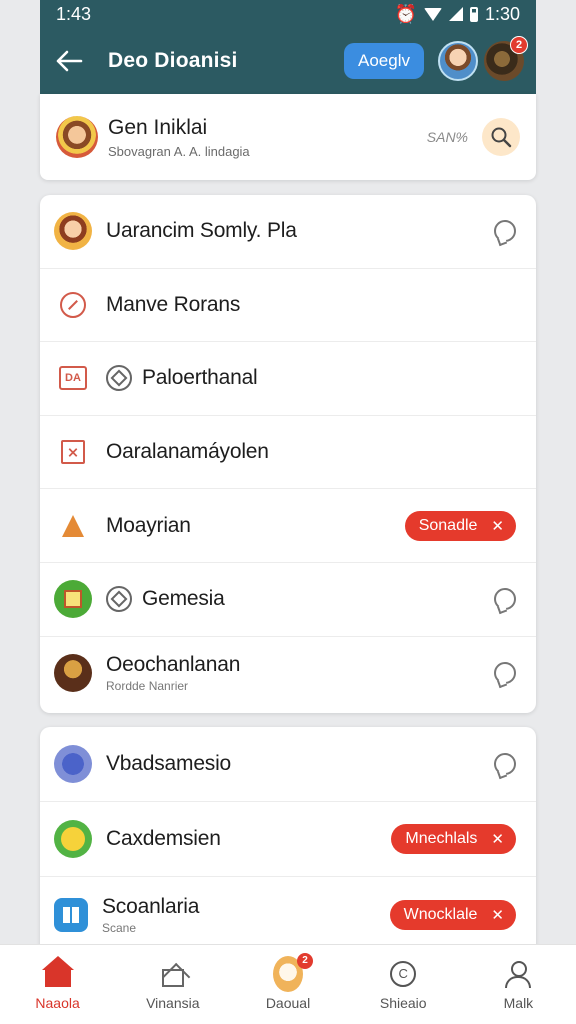  What do you see at coordinates (293, 972) in the screenshot?
I see `profile-center-icon: 2` at bounding box center [293, 972].